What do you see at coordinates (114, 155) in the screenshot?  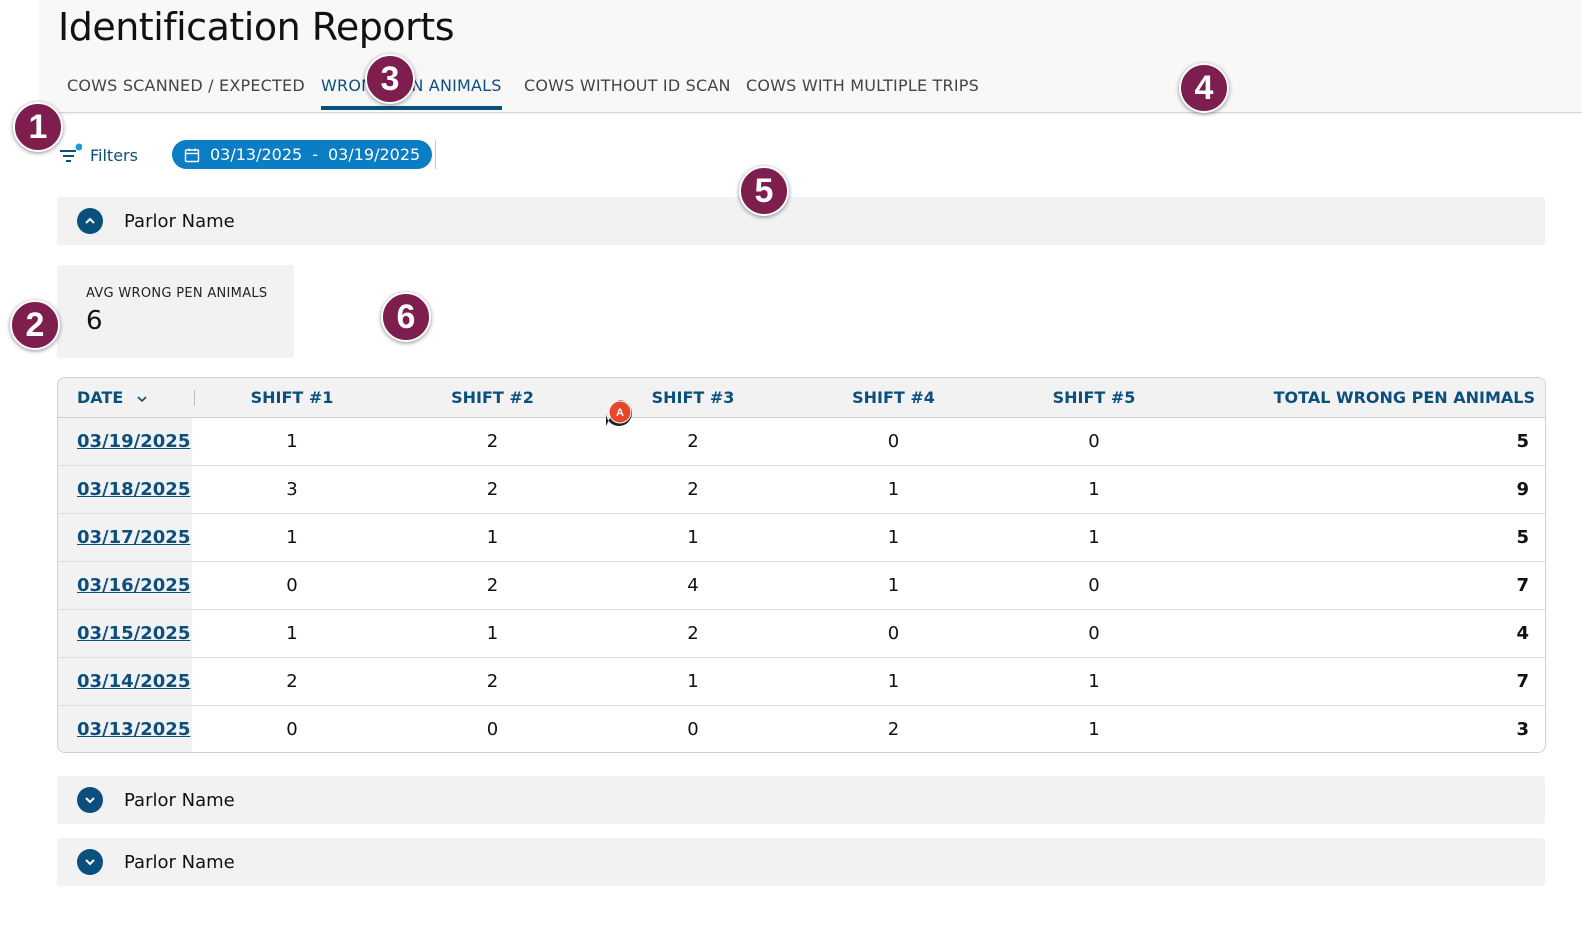 I see `filters-label: Filters` at bounding box center [114, 155].